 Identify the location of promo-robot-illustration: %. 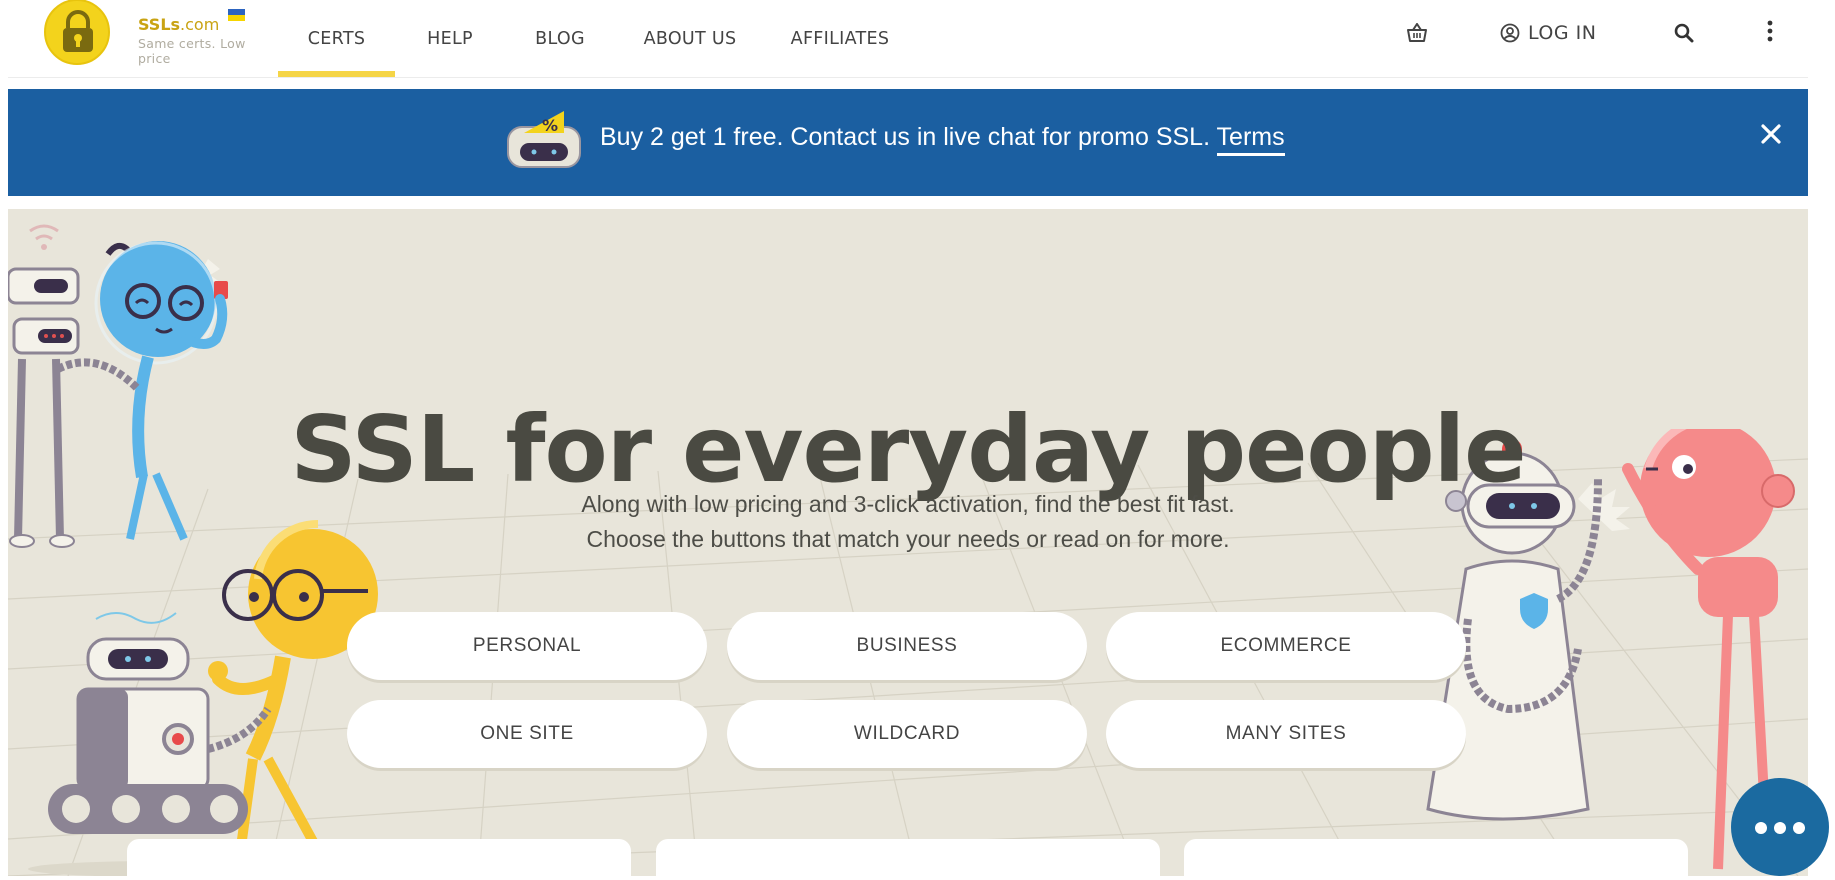
(544, 139).